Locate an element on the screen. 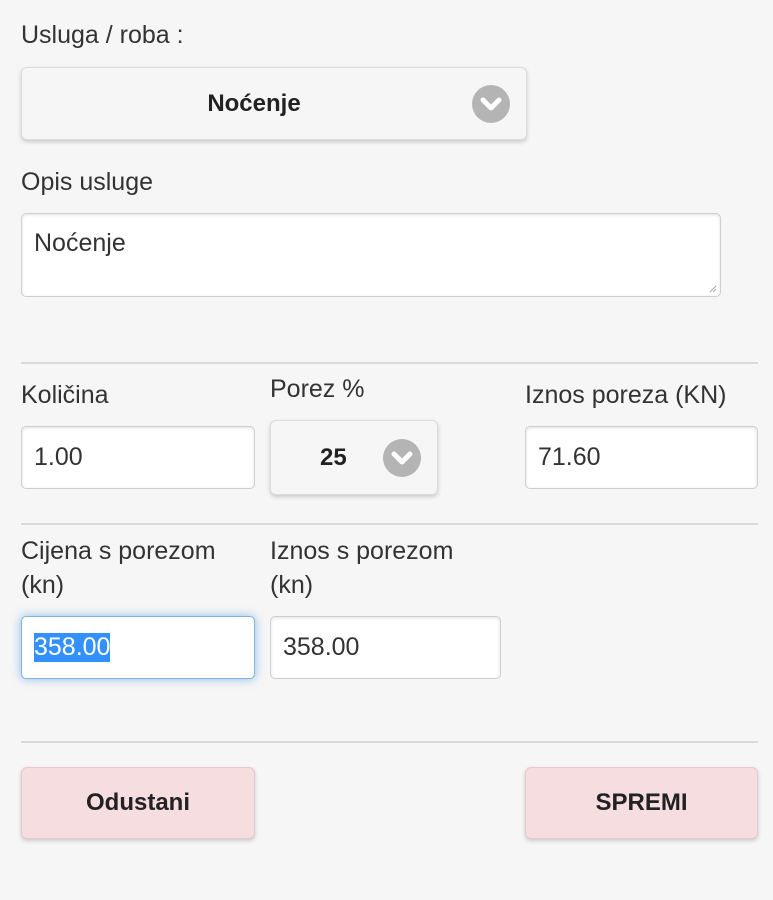 The height and width of the screenshot is (900, 773). service-label: Usluga / roba : is located at coordinates (102, 35).